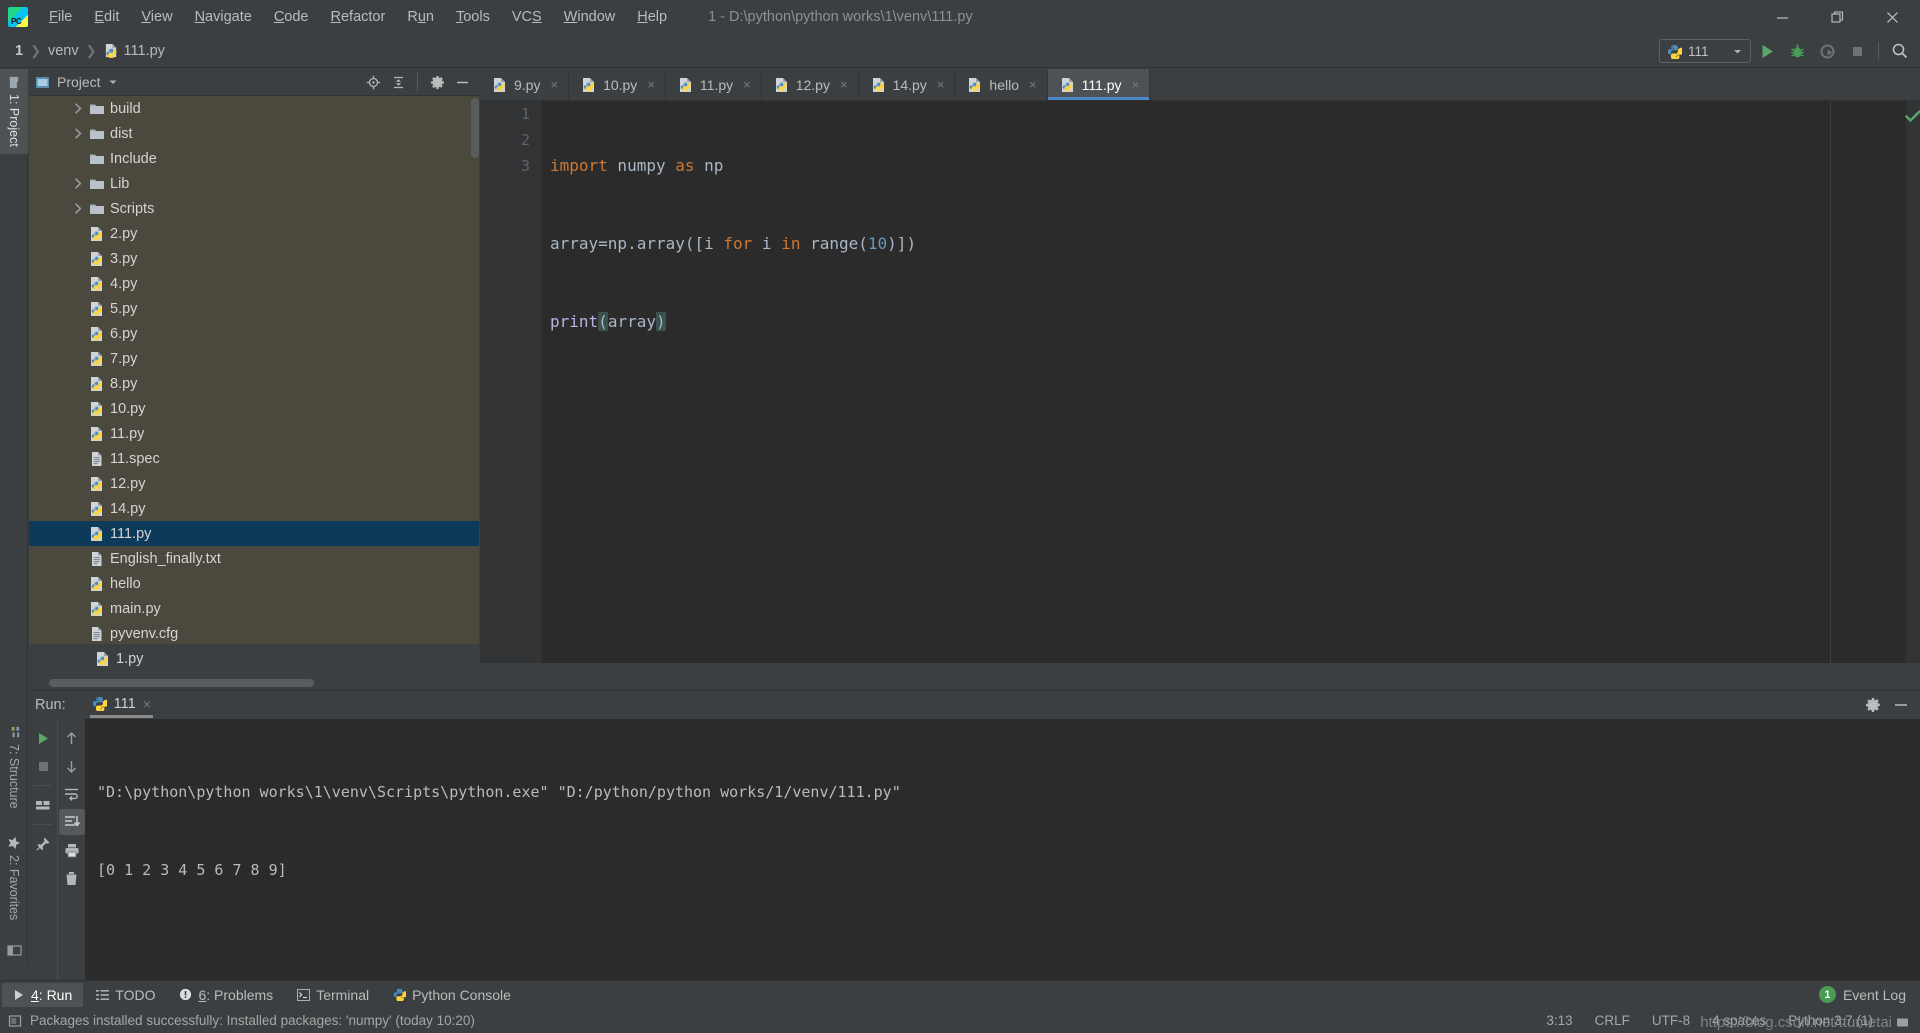 The height and width of the screenshot is (1033, 1920). I want to click on breadcrumb-item-file: 111.py, so click(134, 51).